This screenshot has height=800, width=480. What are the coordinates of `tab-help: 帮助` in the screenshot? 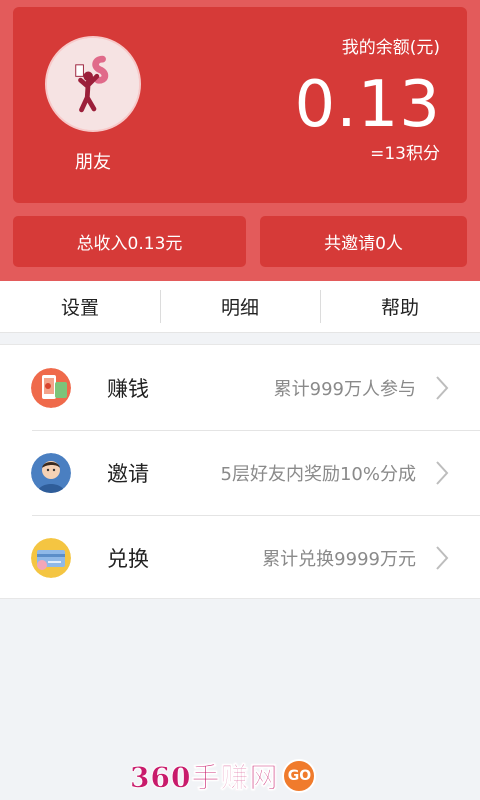 It's located at (400, 306).